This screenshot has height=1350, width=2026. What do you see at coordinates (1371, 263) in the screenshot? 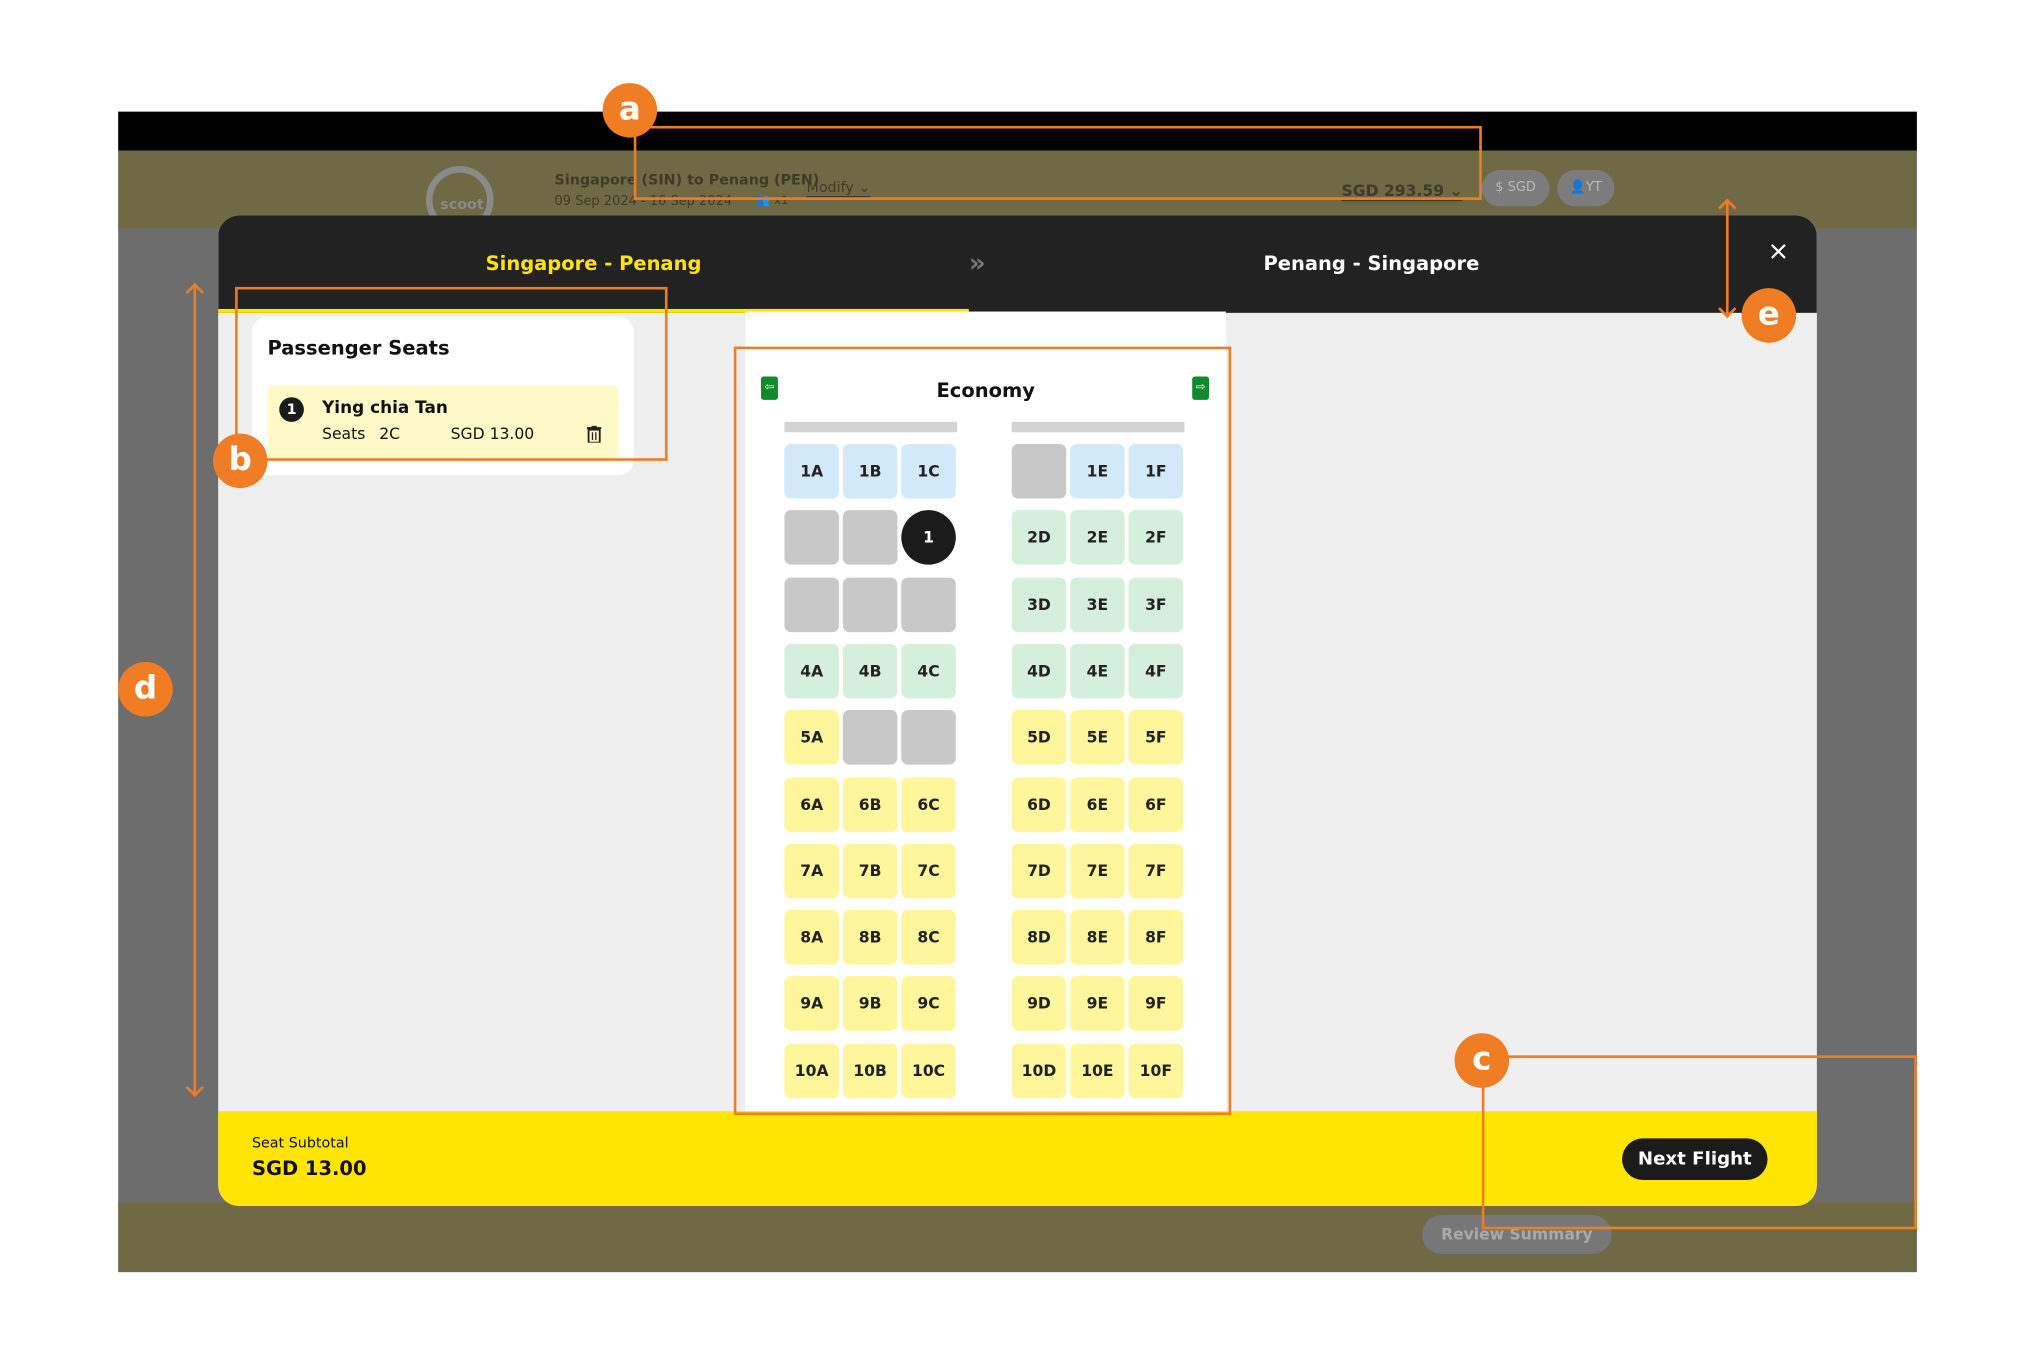
I see `tab-return: Penang - Singapore` at bounding box center [1371, 263].